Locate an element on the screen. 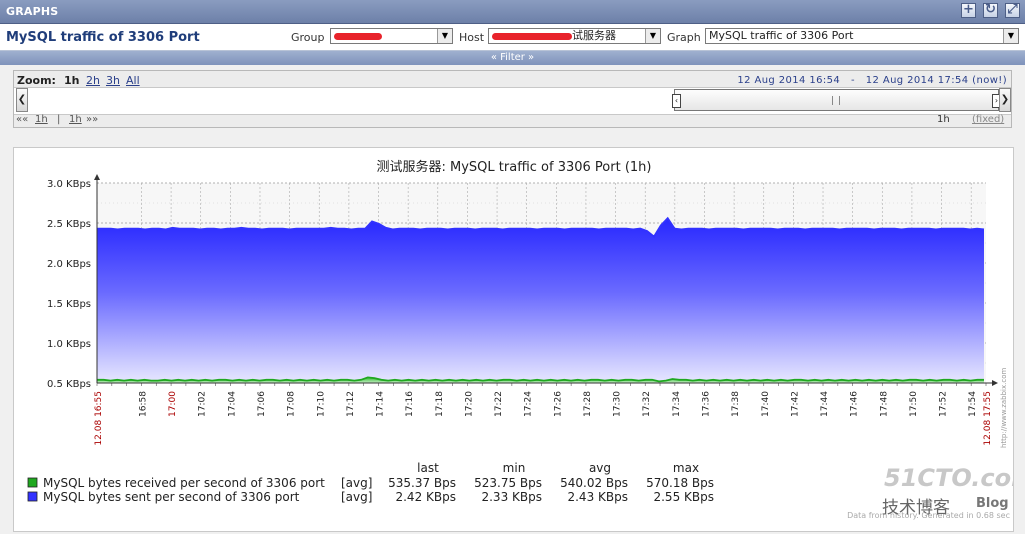  y-tick-label: 2.0 KBps is located at coordinates (69, 264).